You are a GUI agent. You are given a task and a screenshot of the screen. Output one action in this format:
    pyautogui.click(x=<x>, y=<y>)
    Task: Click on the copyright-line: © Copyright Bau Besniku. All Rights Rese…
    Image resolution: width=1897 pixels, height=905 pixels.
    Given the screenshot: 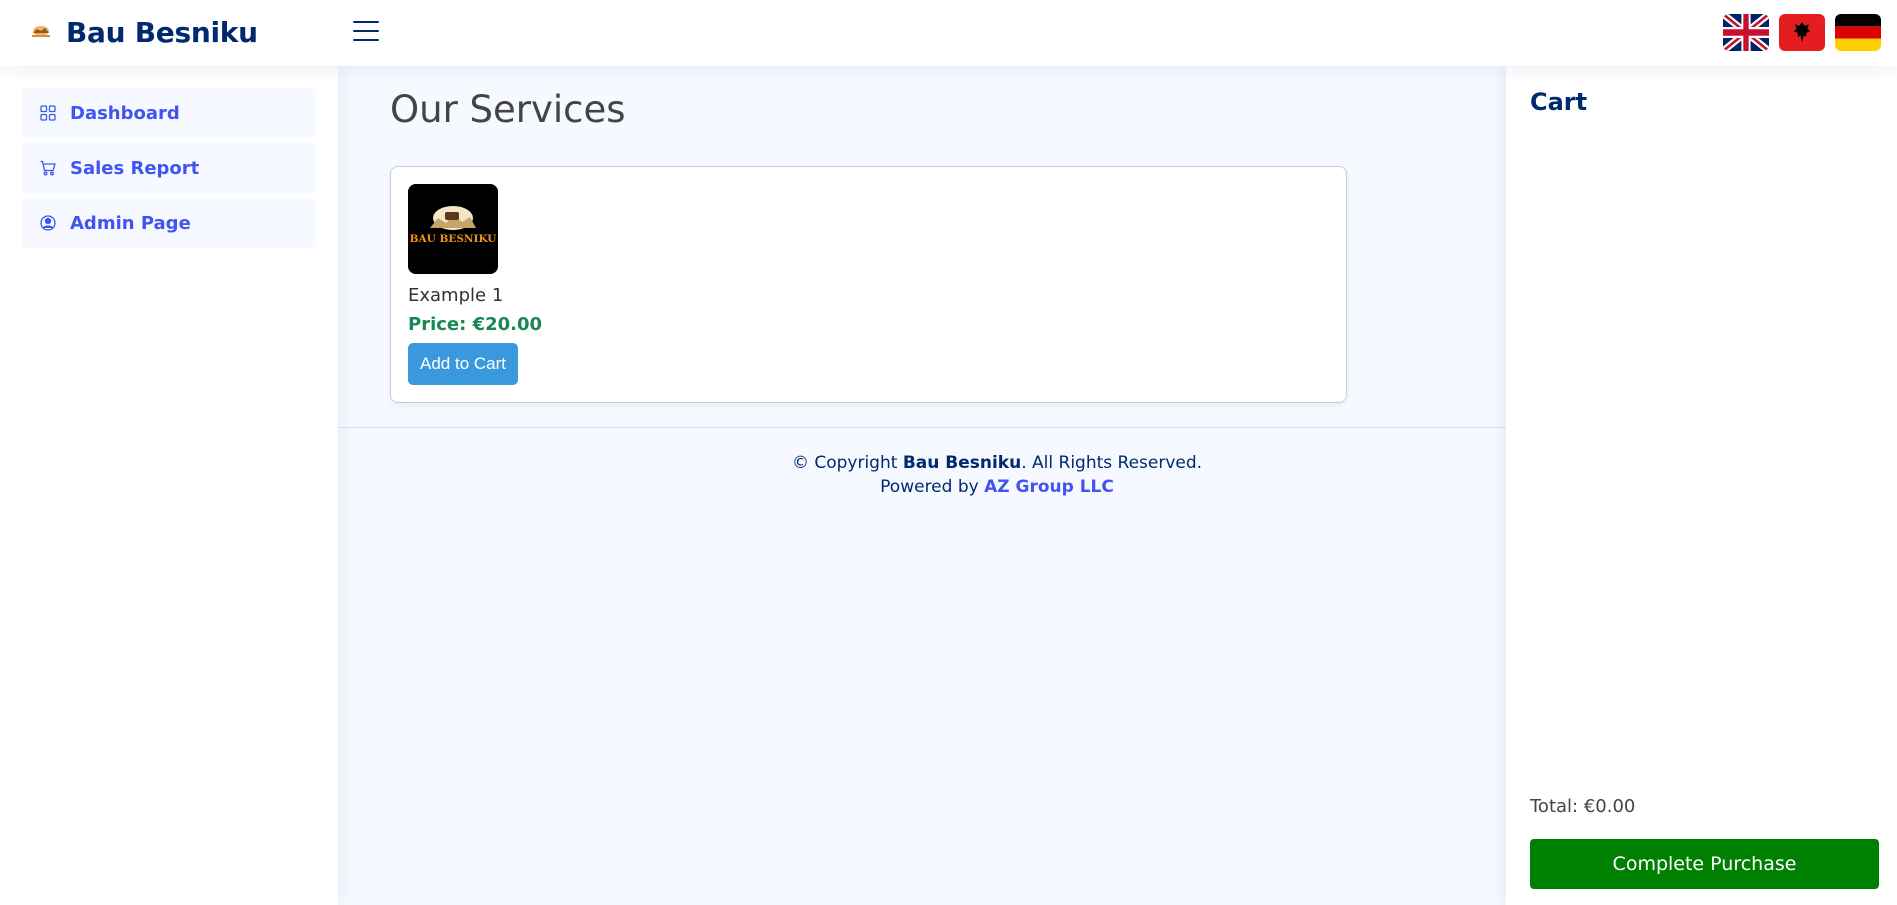 What is the action you would take?
    pyautogui.click(x=997, y=463)
    